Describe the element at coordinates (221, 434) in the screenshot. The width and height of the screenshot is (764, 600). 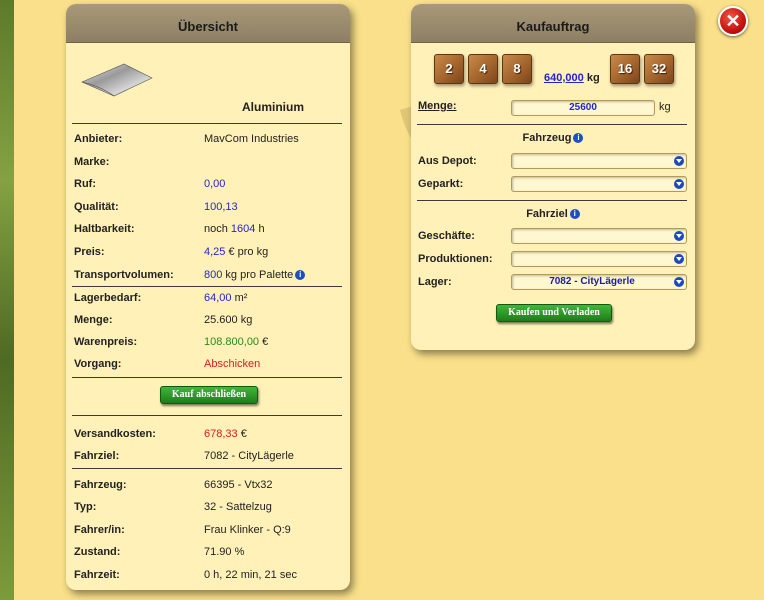
I see `row-value-text: 678,33` at that location.